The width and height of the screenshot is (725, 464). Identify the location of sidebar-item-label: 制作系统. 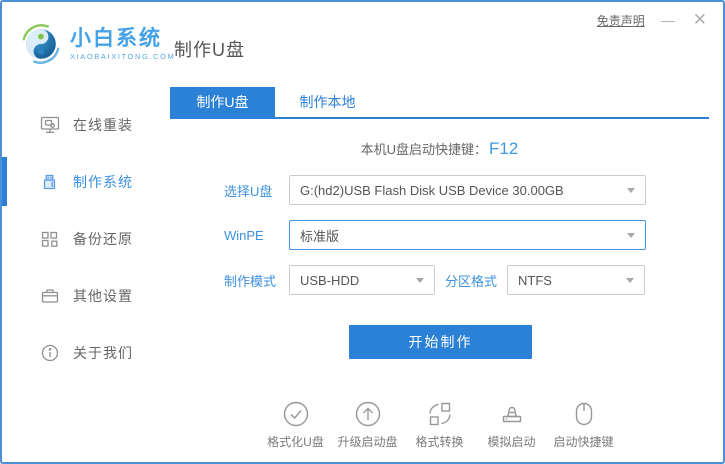
(103, 181).